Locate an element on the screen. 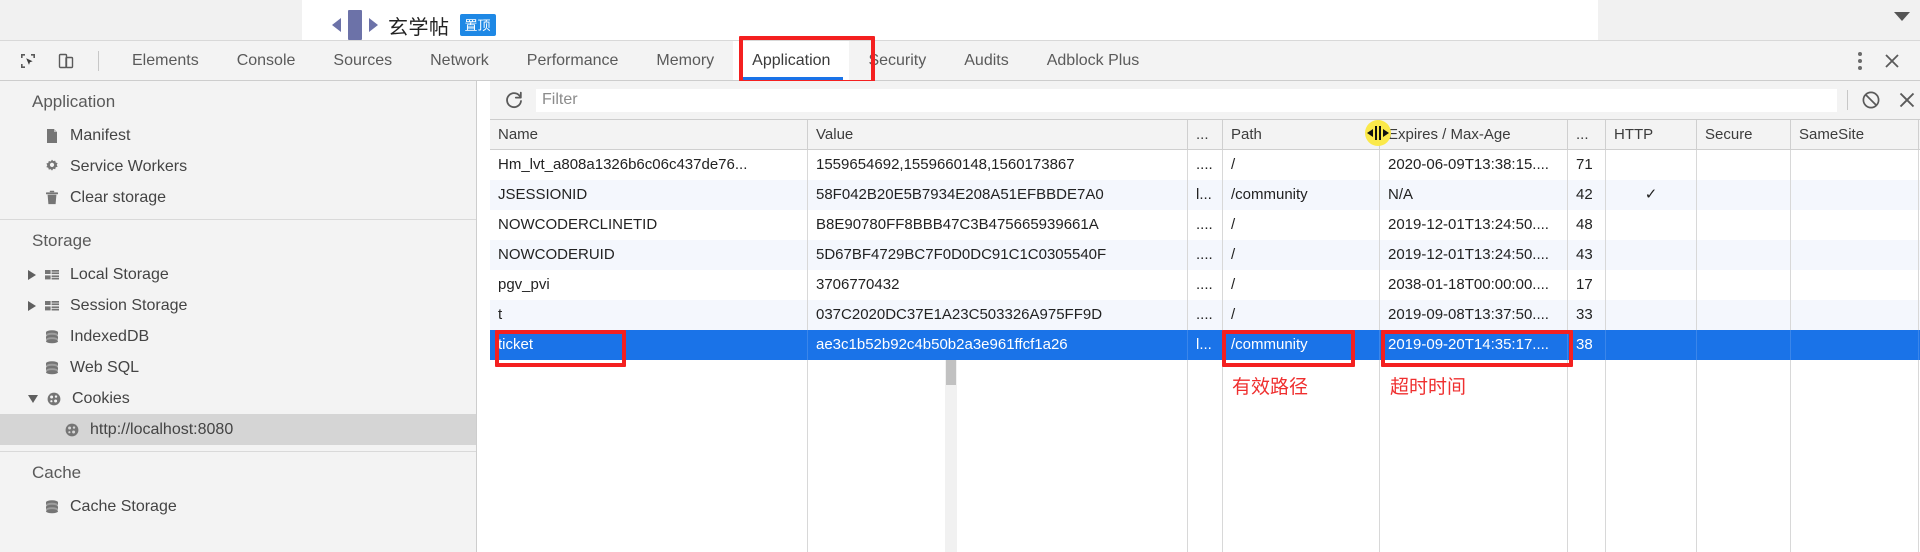 The image size is (1920, 552). tab-label: Security is located at coordinates (897, 60).